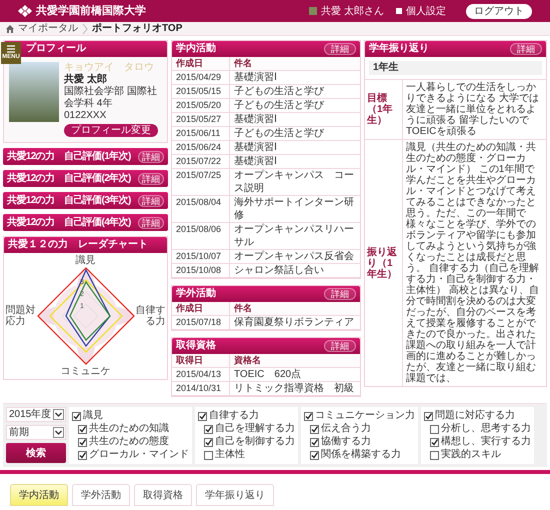  What do you see at coordinates (196, 294) in the screenshot?
I see `panel-title: 学外活動` at bounding box center [196, 294].